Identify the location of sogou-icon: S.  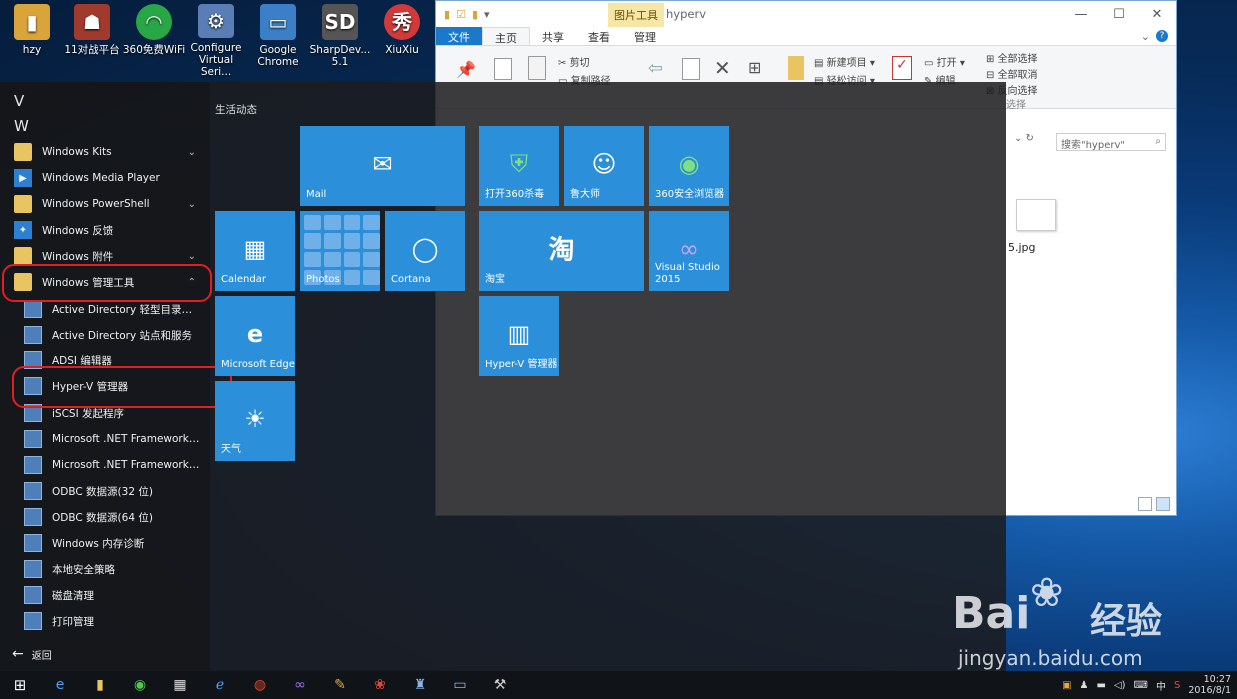
(1177, 685).